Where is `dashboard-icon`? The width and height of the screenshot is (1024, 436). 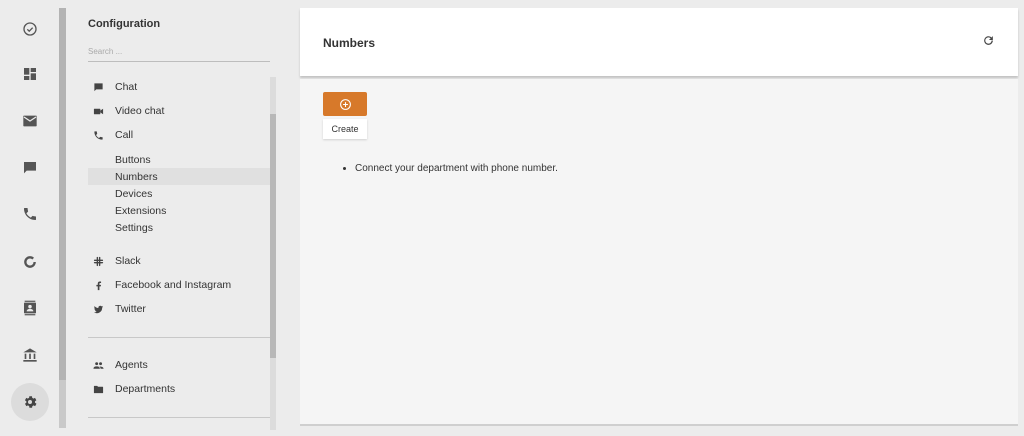
dashboard-icon is located at coordinates (30, 74).